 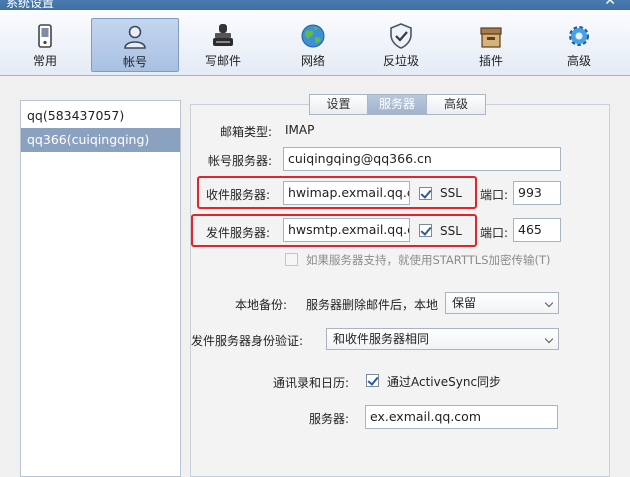 I want to click on user-icon, so click(x=135, y=37).